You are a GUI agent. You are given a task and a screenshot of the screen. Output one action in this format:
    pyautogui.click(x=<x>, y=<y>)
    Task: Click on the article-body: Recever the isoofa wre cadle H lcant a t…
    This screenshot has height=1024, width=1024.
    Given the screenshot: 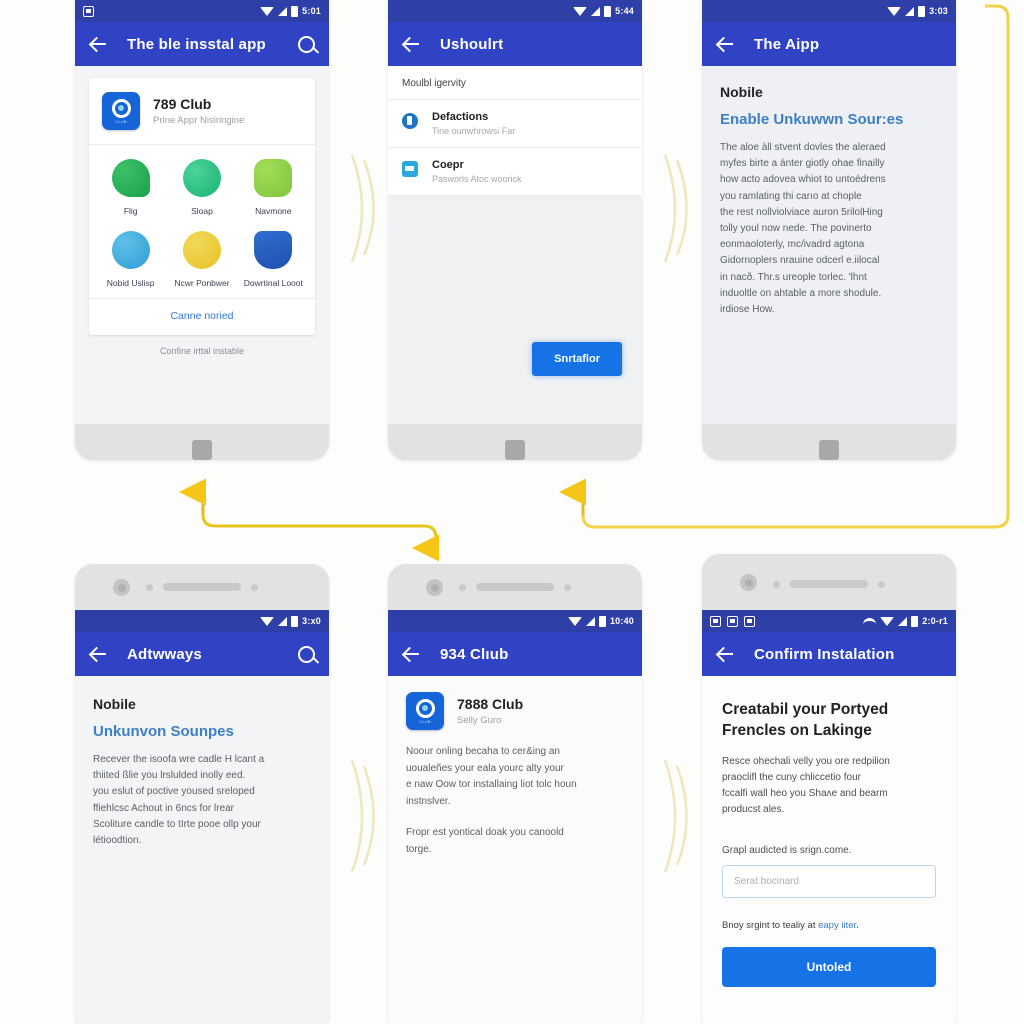 What is the action you would take?
    pyautogui.click(x=179, y=800)
    